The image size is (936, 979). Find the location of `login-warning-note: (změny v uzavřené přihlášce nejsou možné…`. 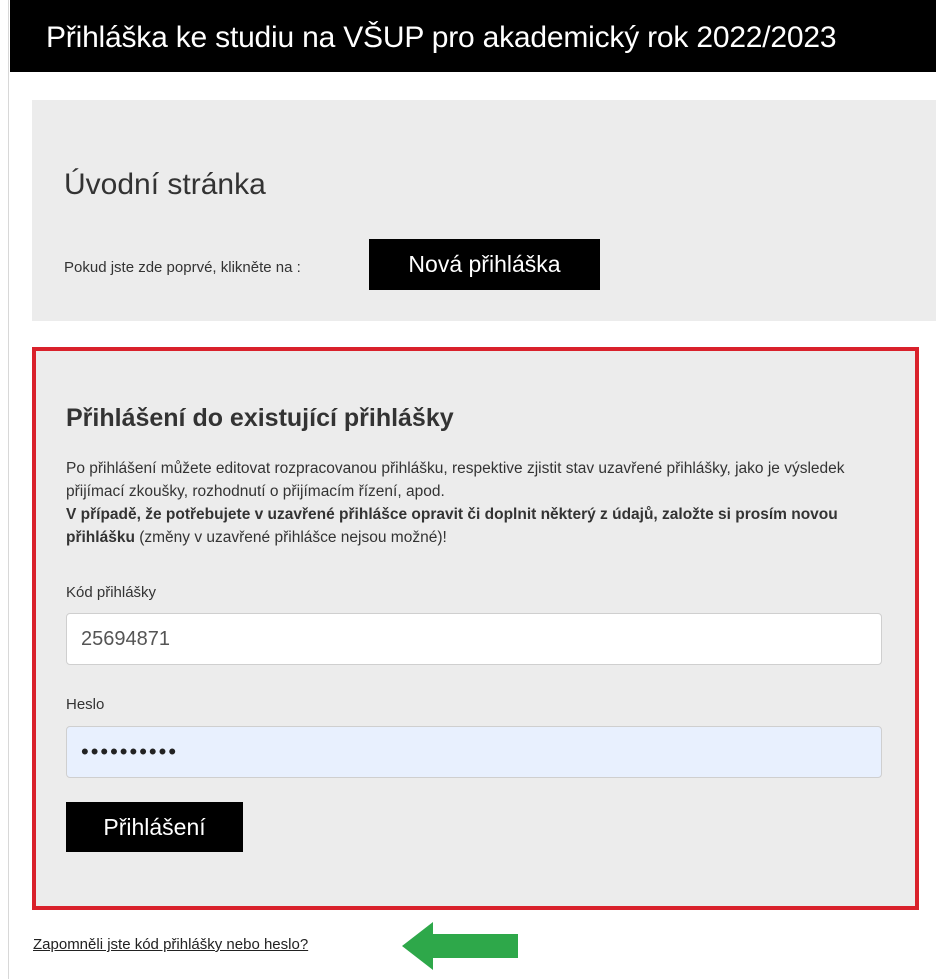

login-warning-note: (změny v uzavřené přihlášce nejsou možné… is located at coordinates (290, 537).